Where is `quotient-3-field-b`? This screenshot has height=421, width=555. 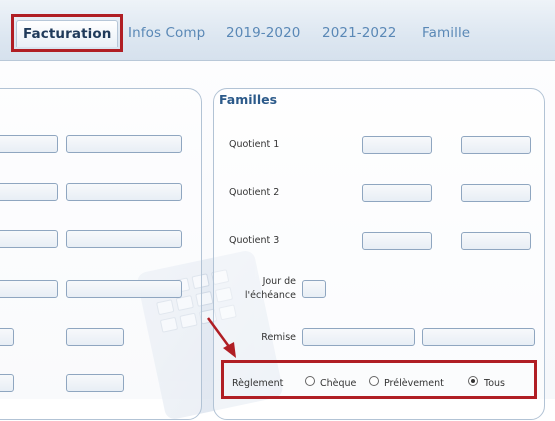 quotient-3-field-b is located at coordinates (496, 241).